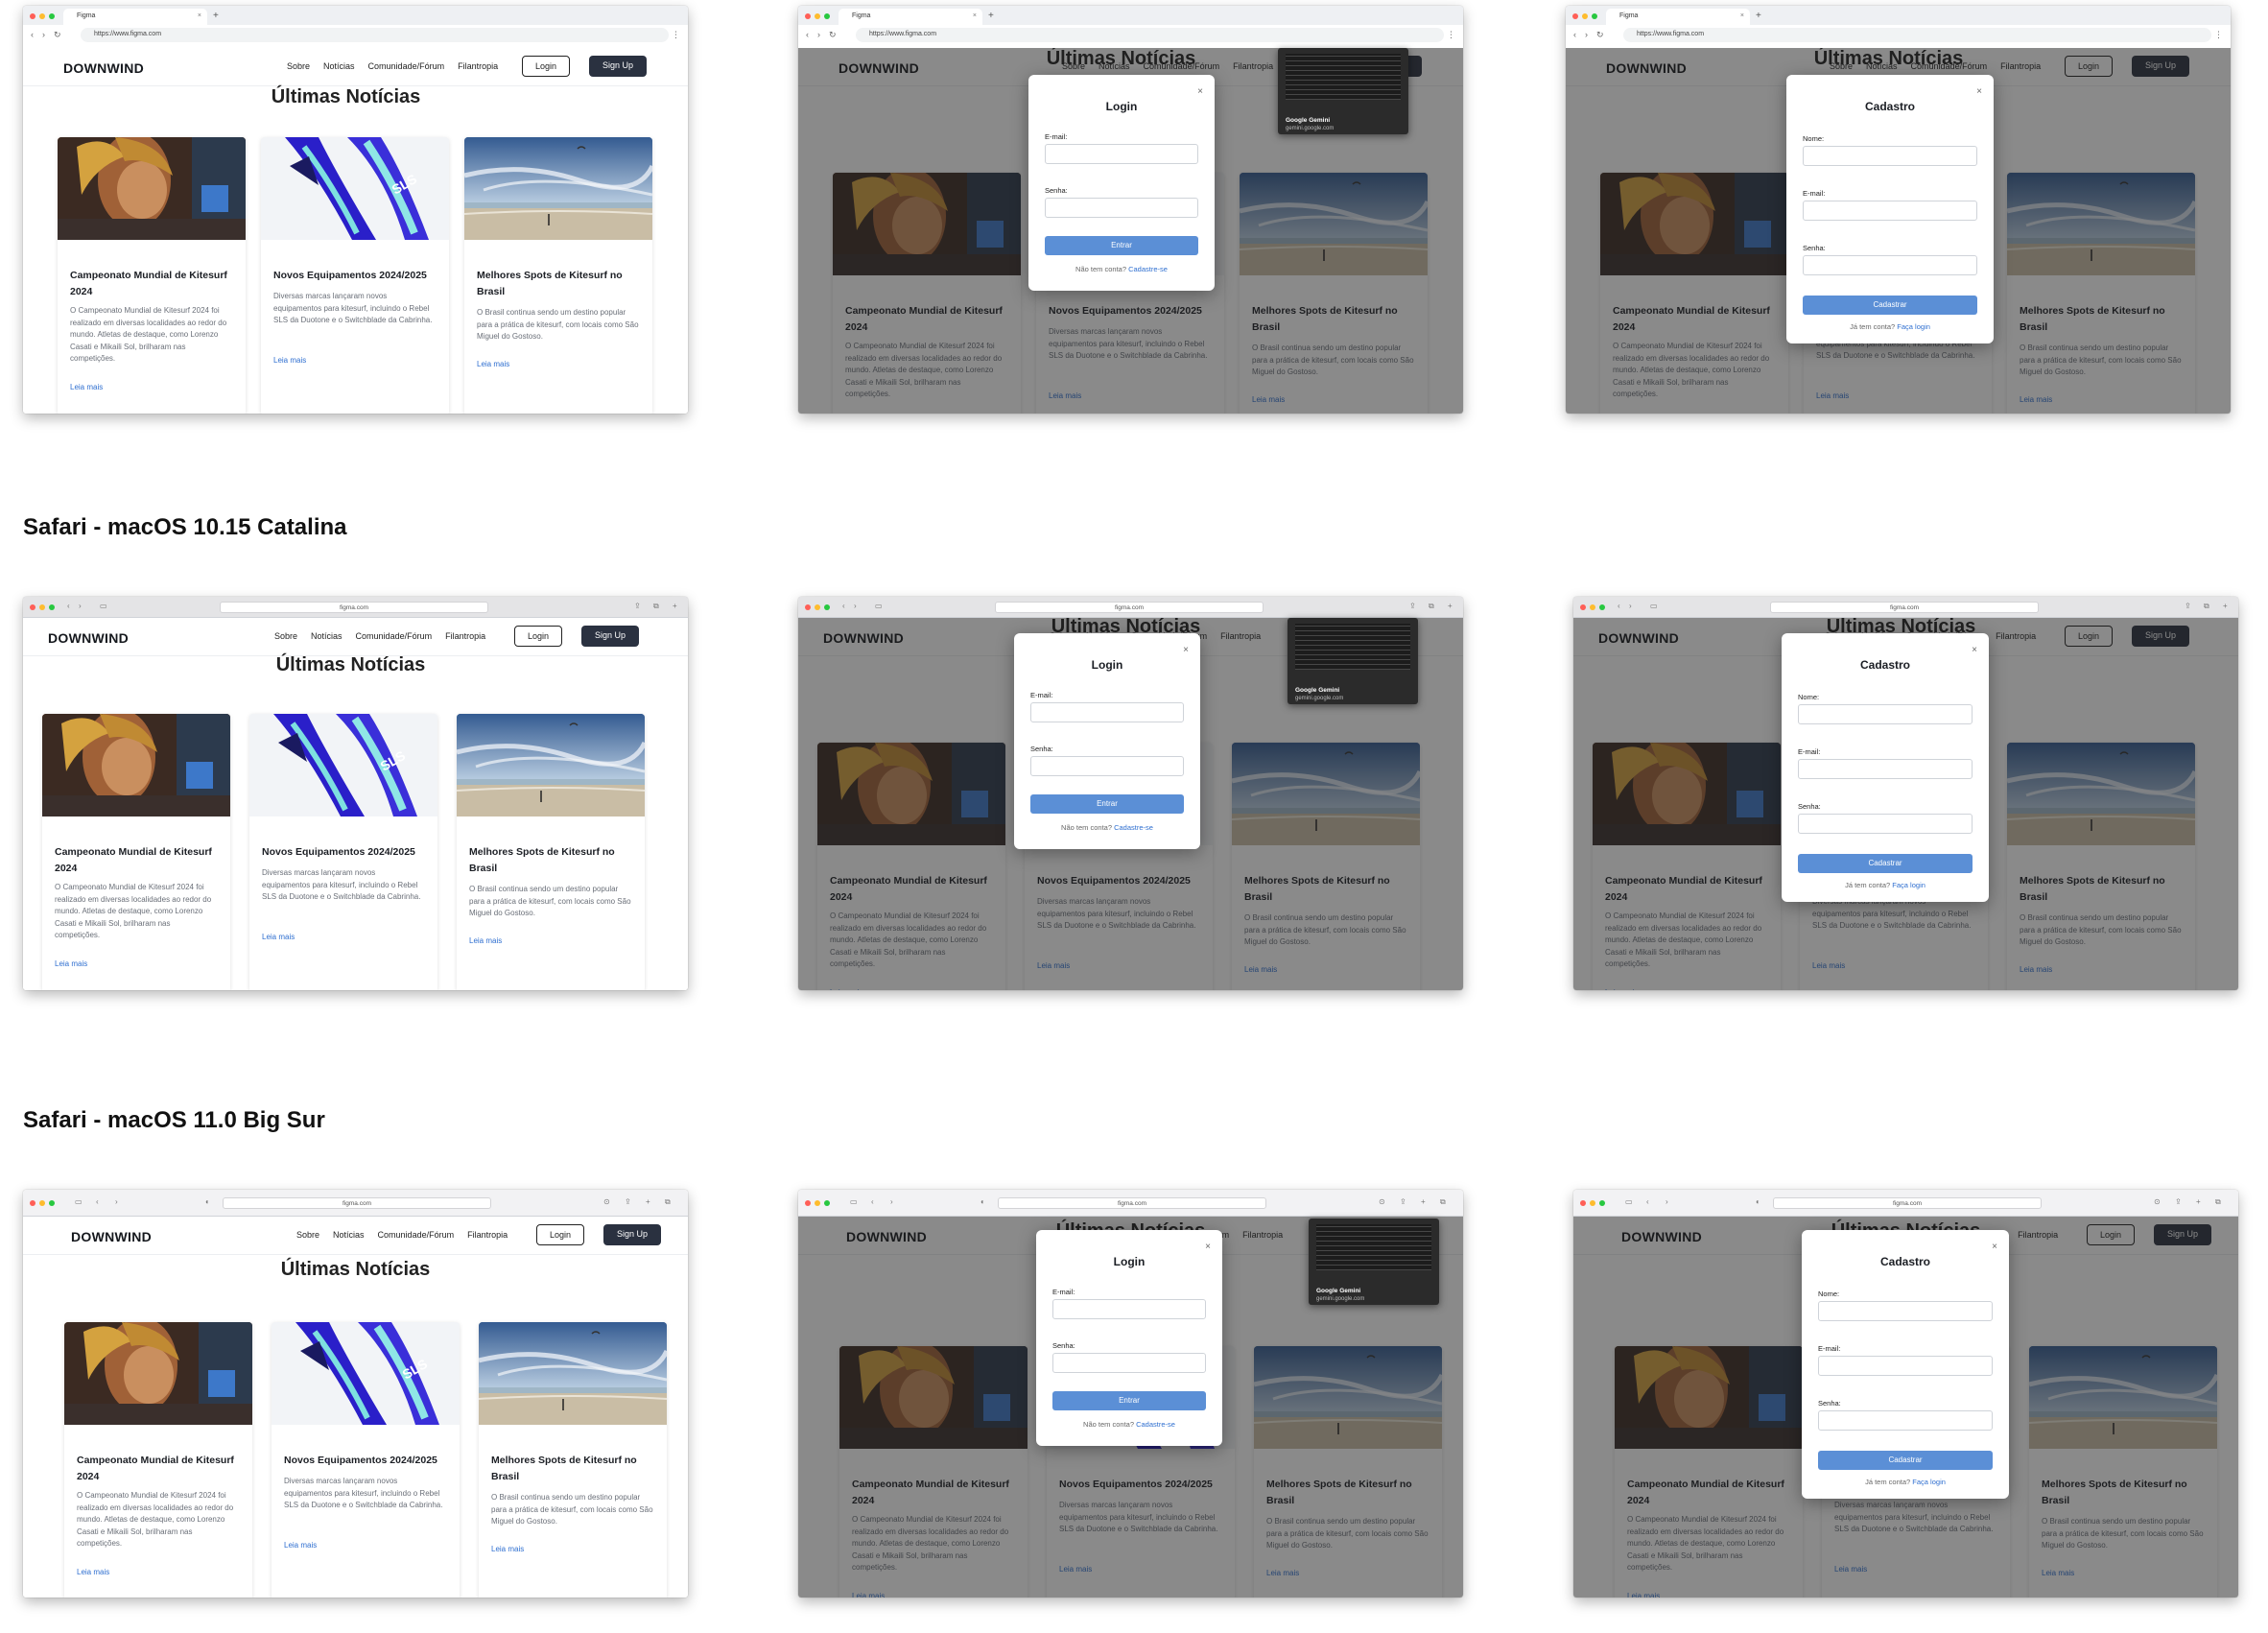 This screenshot has width=2268, height=1633. I want to click on gemini-extension-popup: Google Gemini gemini.google.com, so click(1343, 91).